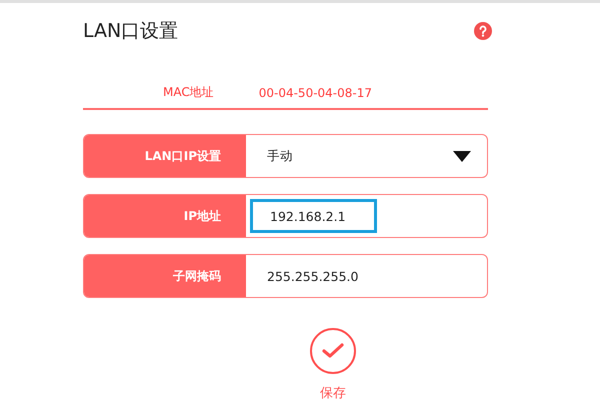 The height and width of the screenshot is (407, 600). I want to click on mac-value: 00-04-50-04-08-17, so click(315, 93).